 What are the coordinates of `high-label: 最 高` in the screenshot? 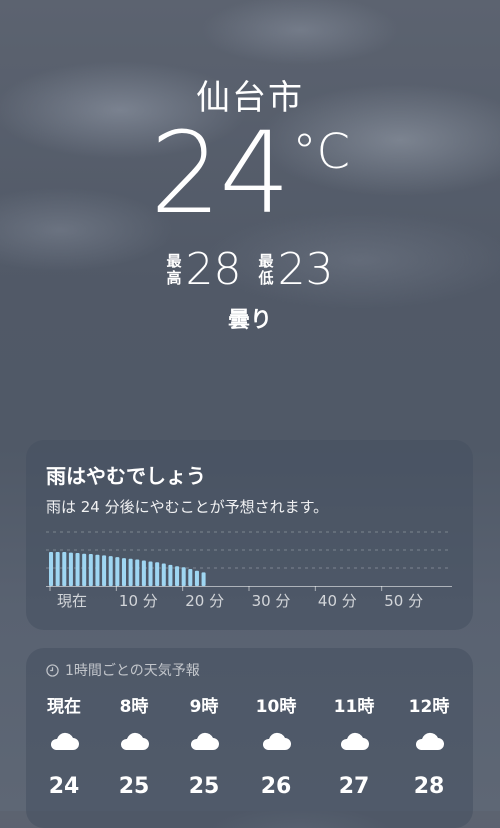 It's located at (173, 270).